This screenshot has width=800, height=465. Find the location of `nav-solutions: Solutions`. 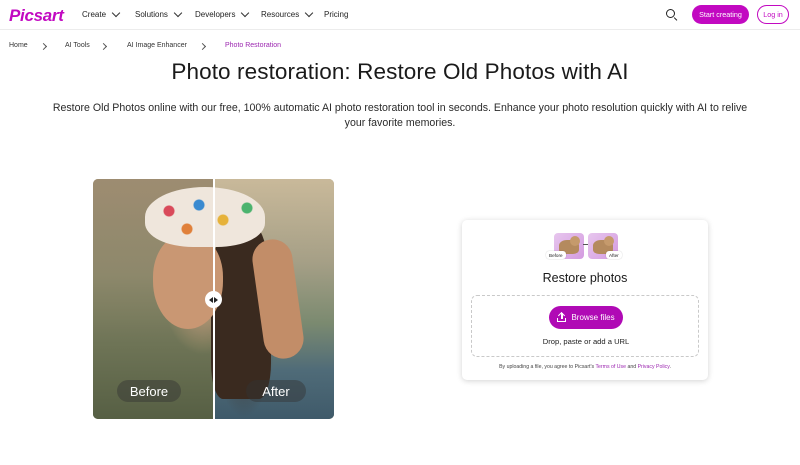

nav-solutions: Solutions is located at coordinates (159, 13).